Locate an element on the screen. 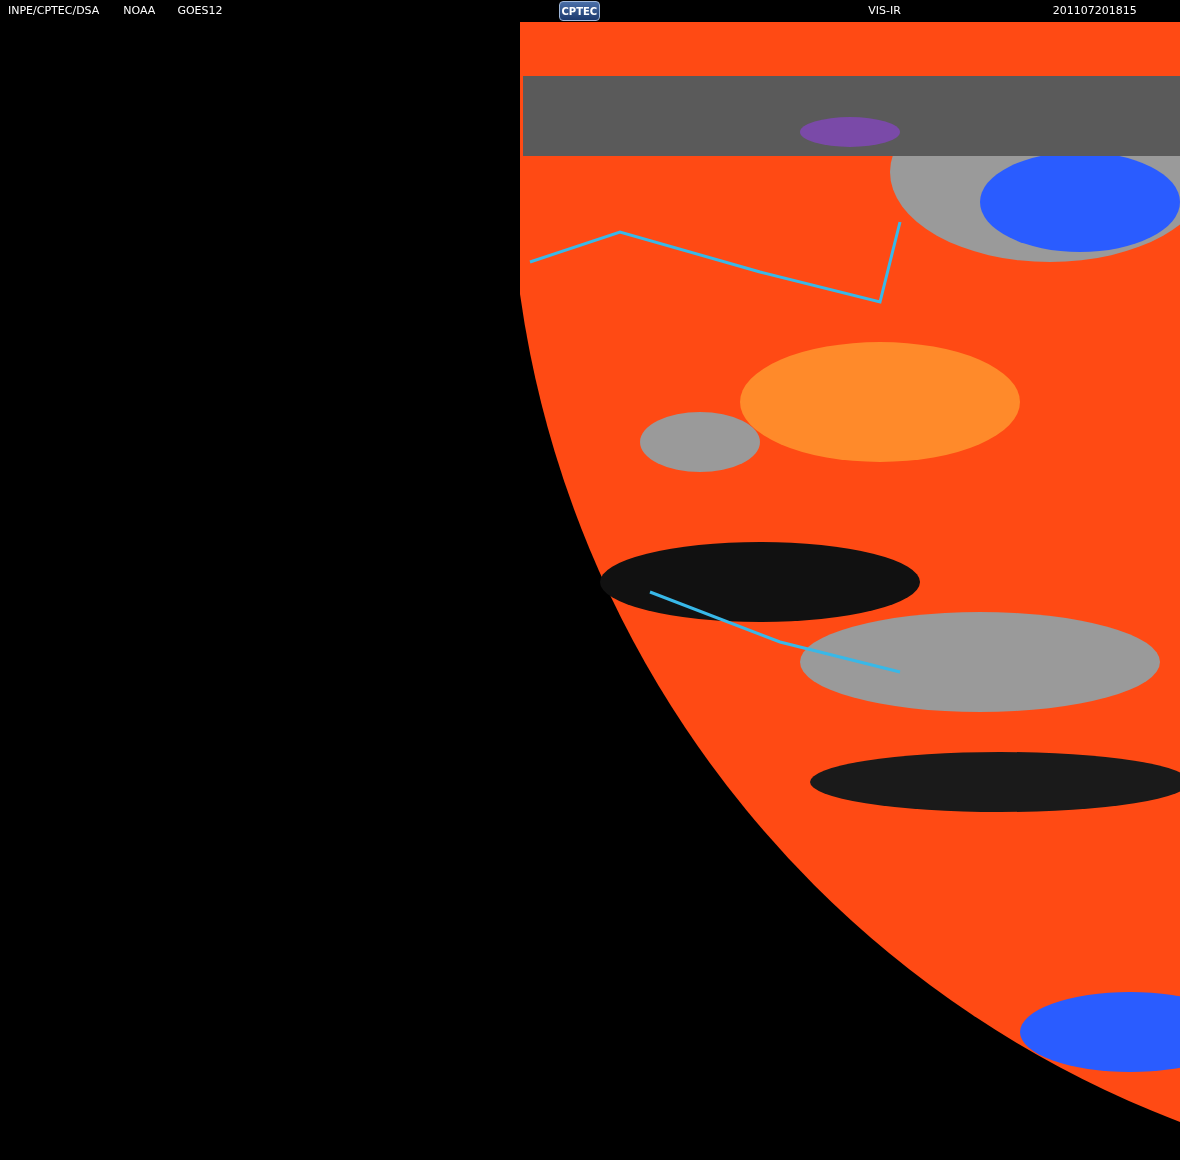 This screenshot has width=1180, height=1160. provider-label: NOAA is located at coordinates (139, 10).